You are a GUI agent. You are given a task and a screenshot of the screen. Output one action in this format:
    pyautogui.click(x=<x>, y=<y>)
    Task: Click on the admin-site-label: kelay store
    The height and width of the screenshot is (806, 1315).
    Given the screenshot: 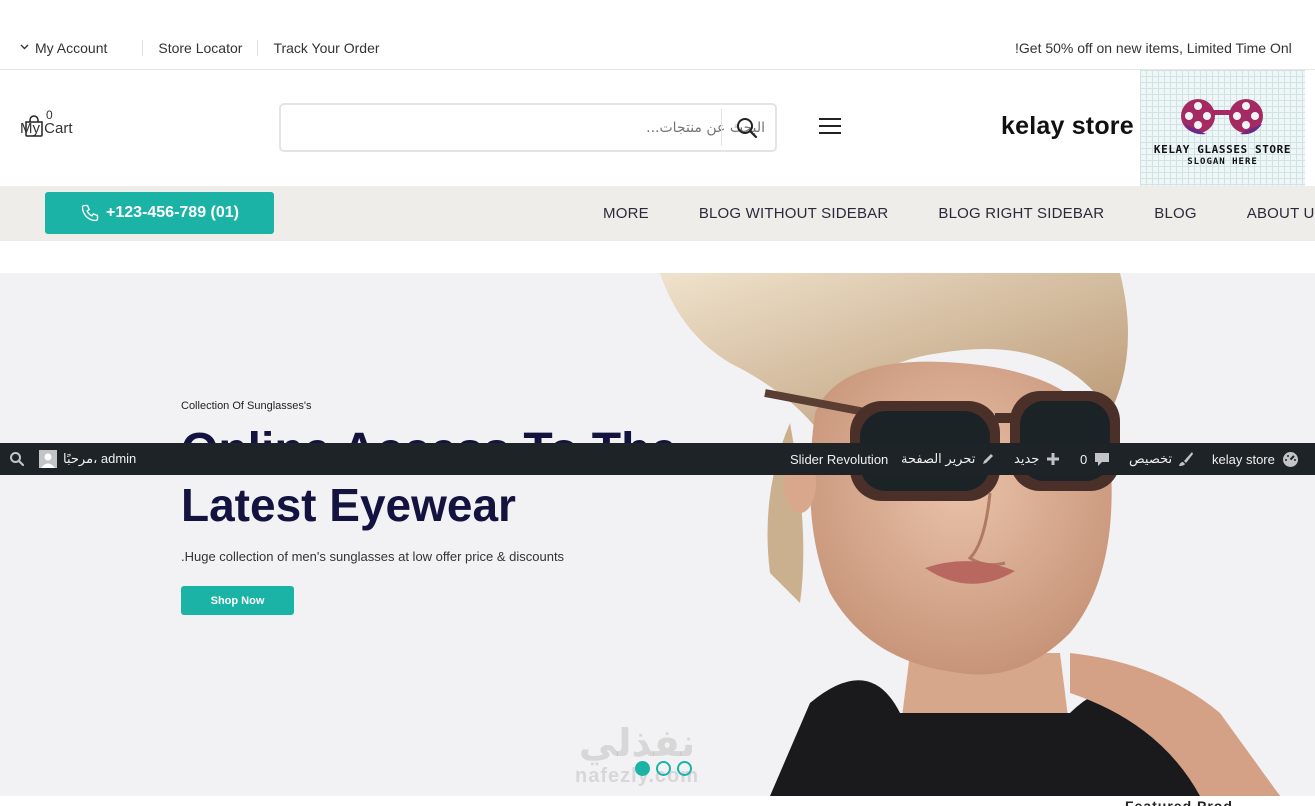 What is the action you would take?
    pyautogui.click(x=1243, y=459)
    